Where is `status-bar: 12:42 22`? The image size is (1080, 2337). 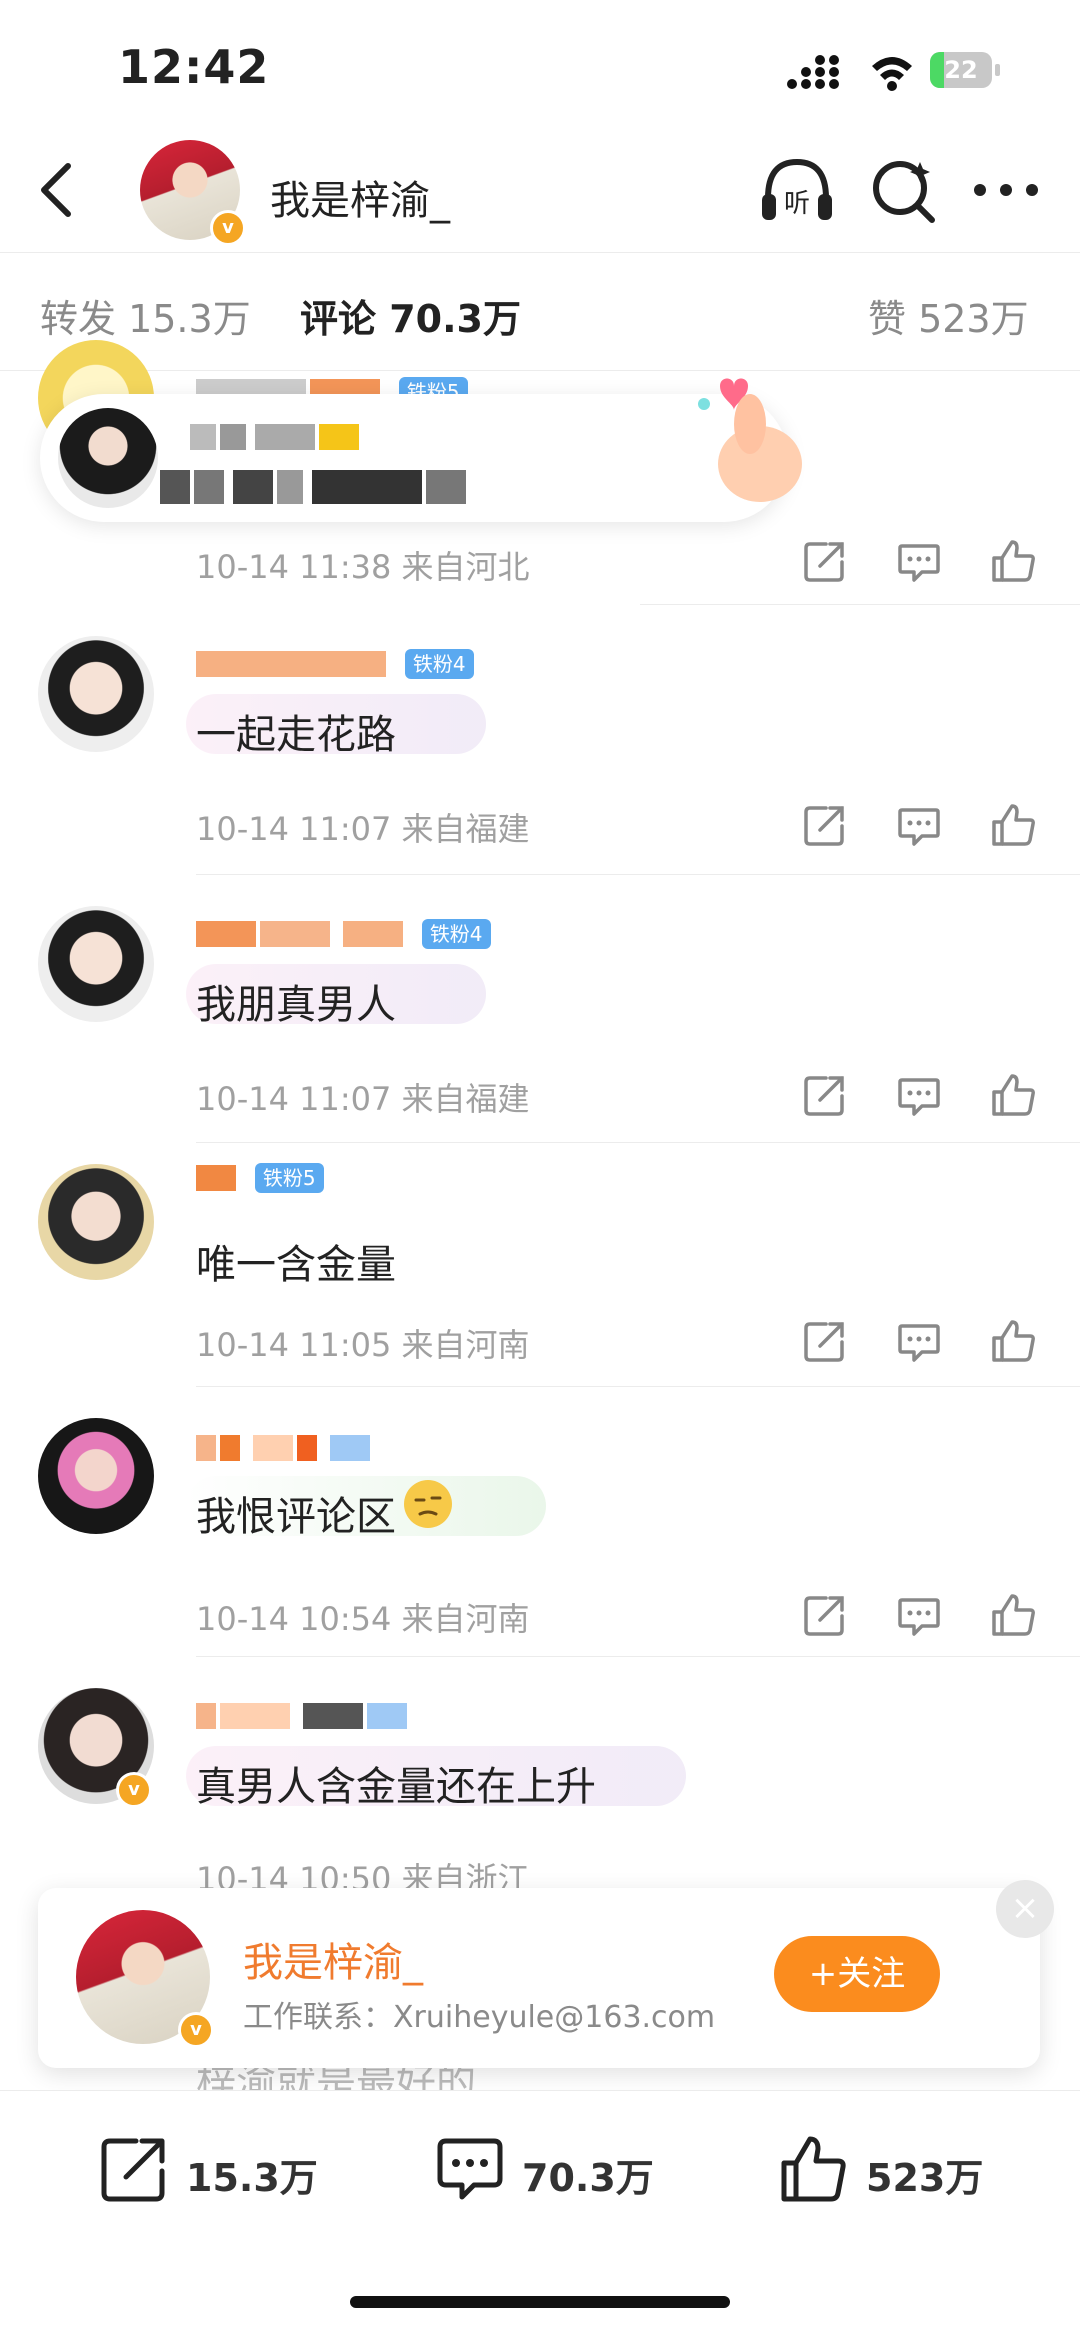 status-bar: 12:42 22 is located at coordinates (540, 65).